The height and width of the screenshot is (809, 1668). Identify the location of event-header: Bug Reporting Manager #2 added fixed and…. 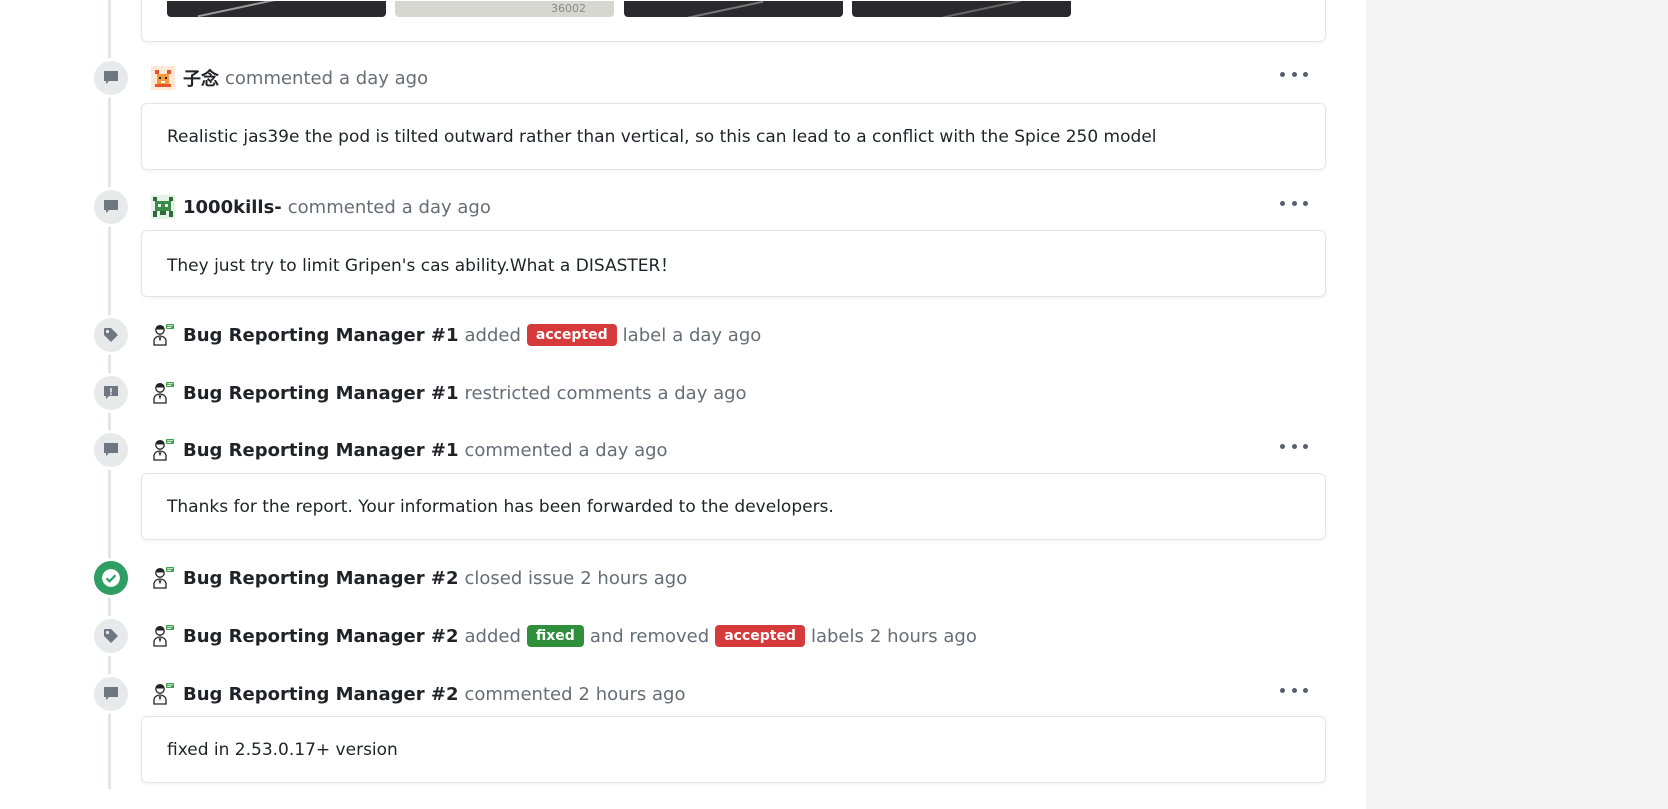
(567, 636).